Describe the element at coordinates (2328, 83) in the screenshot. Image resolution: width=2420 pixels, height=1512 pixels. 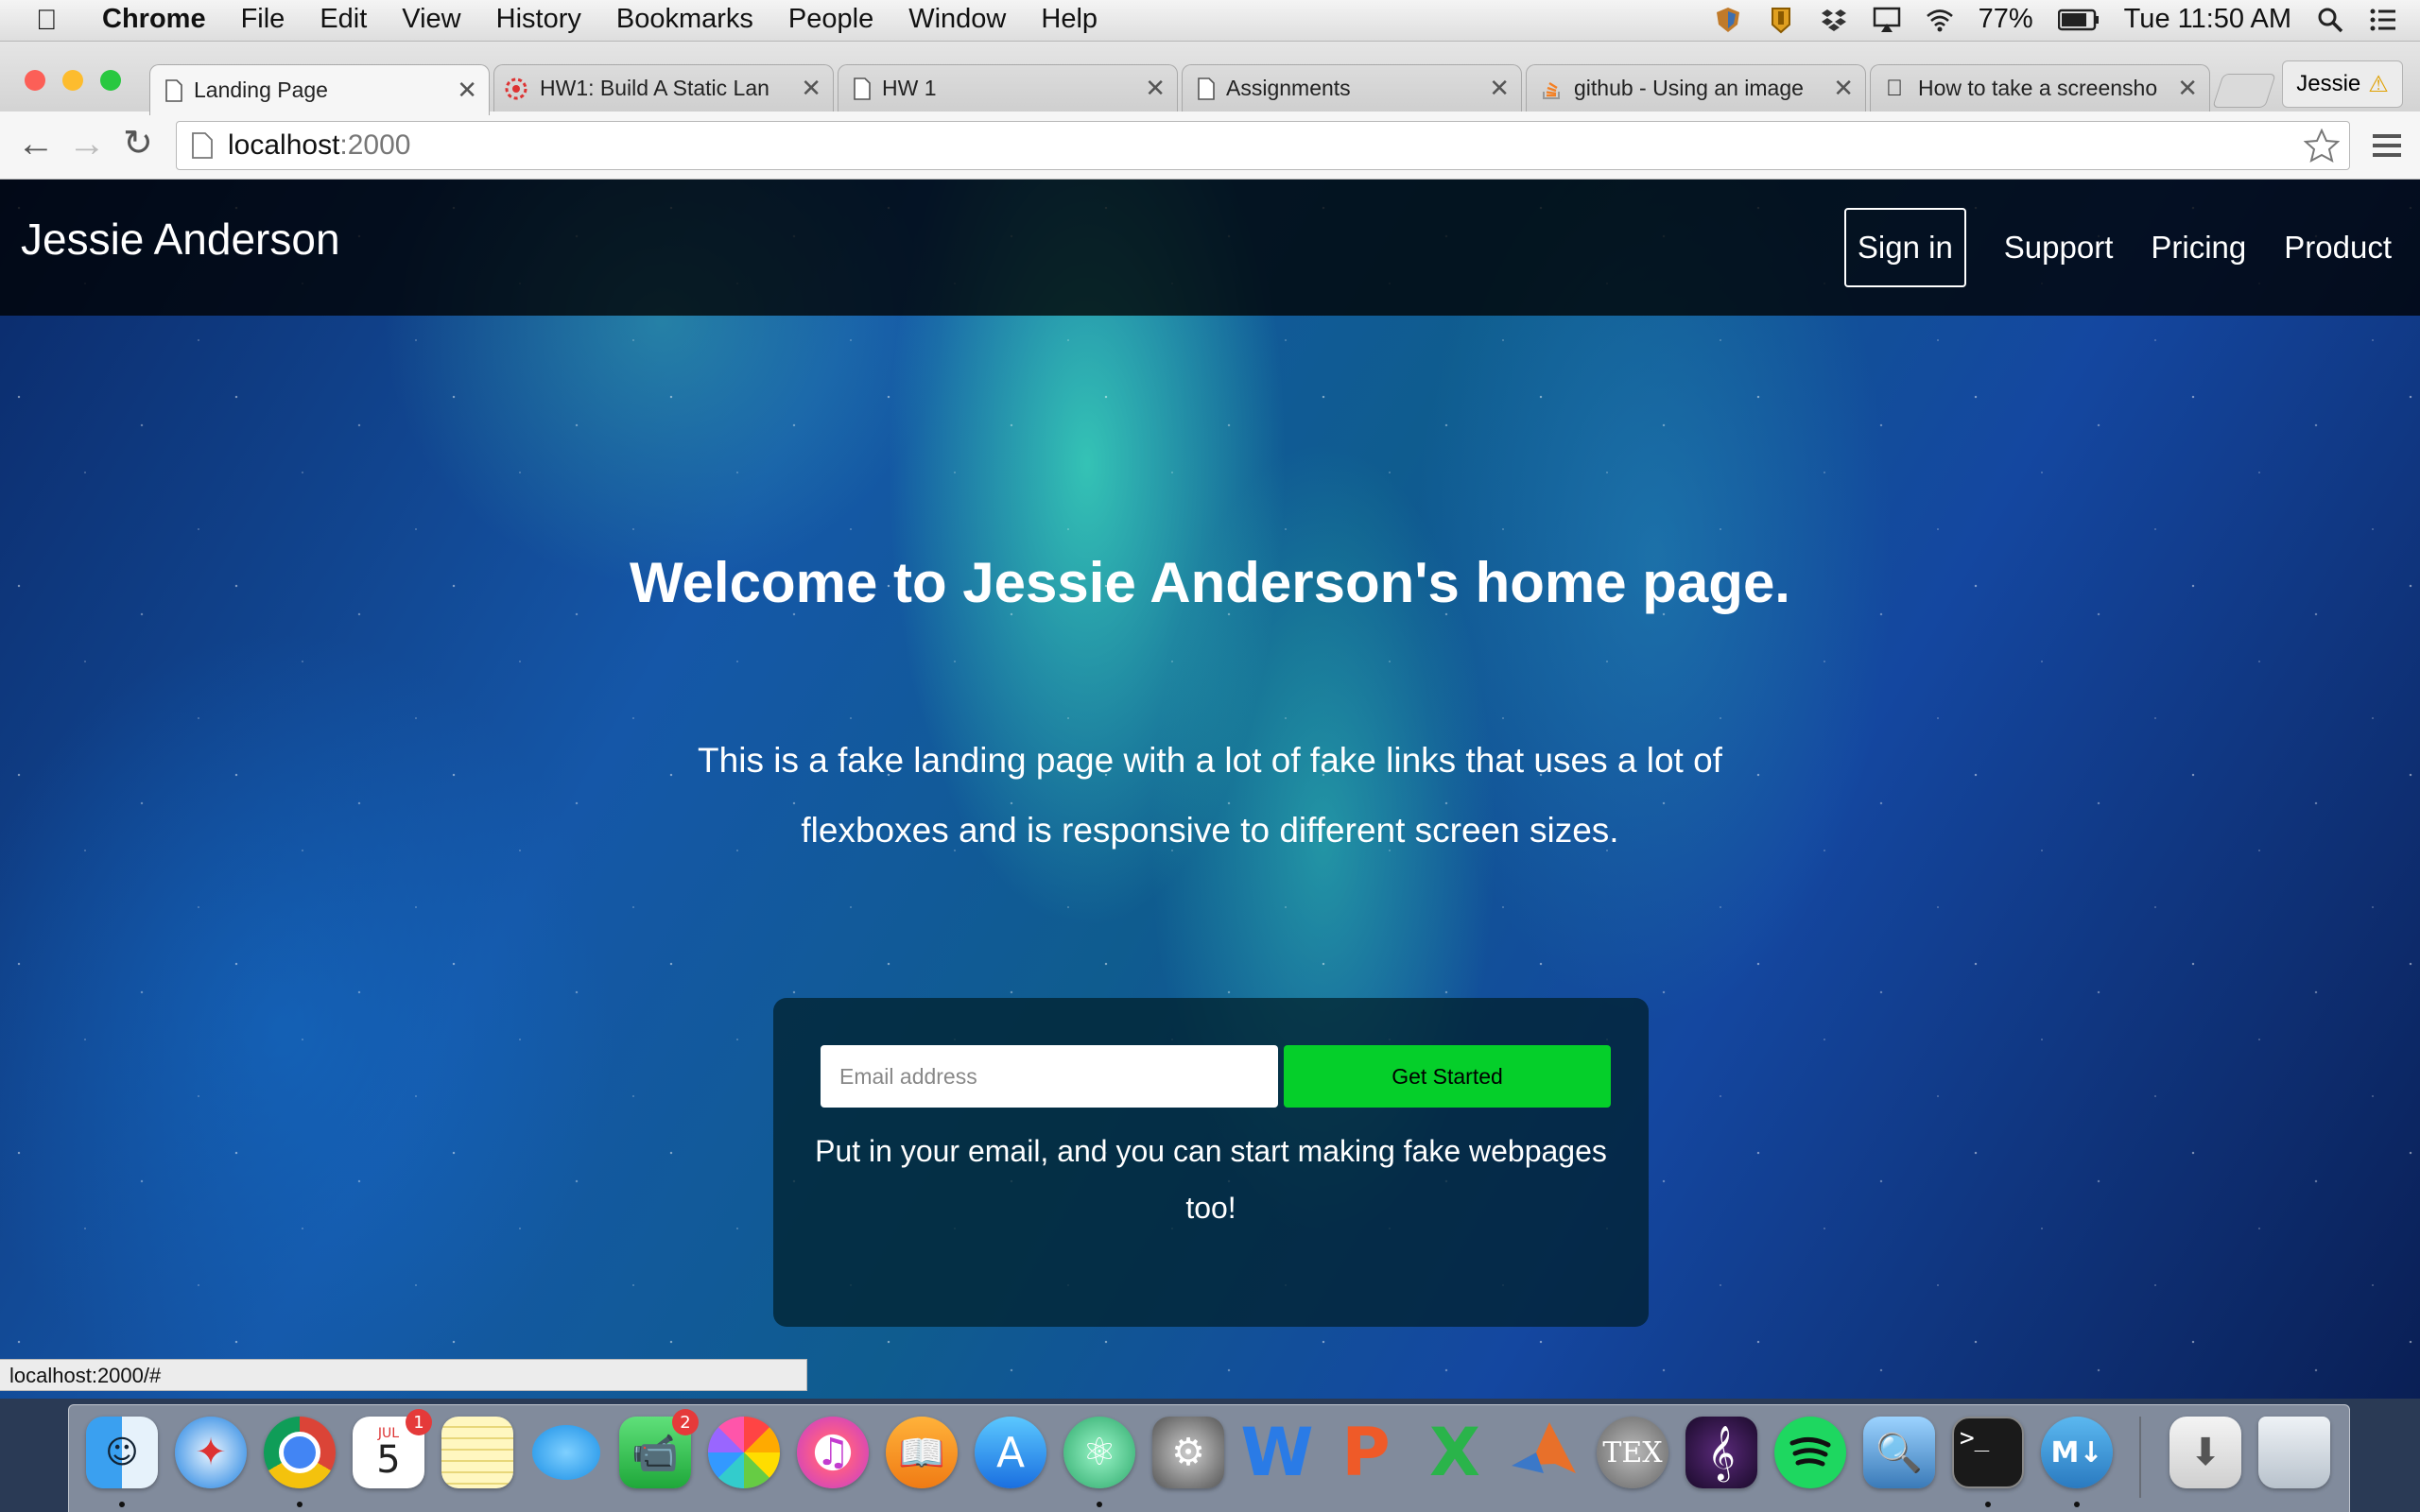
I see `profile-name: Jessie` at that location.